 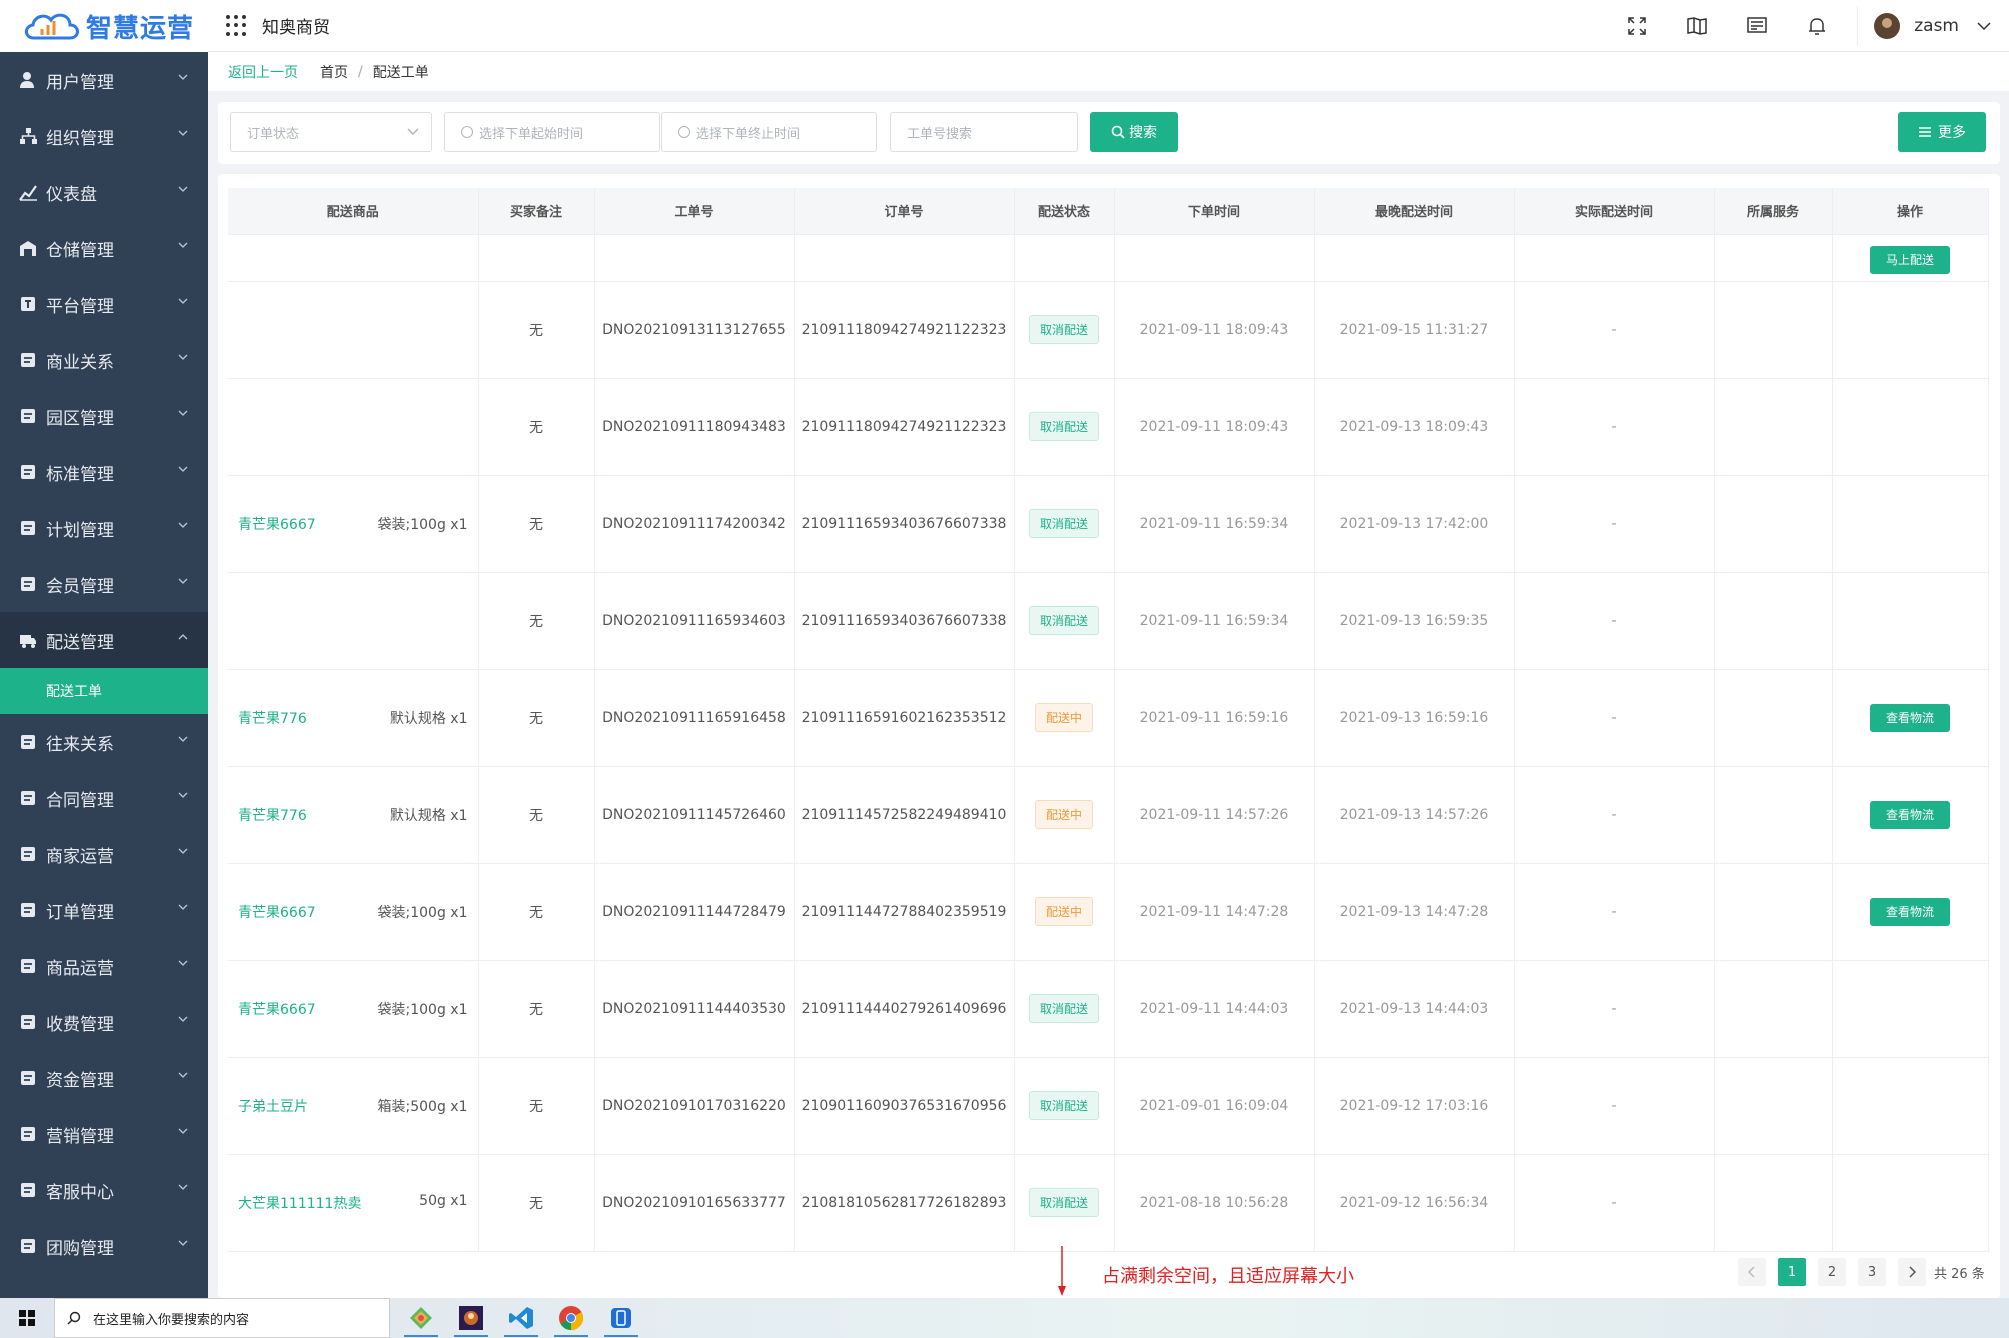 I want to click on sidebar-item-label: 平台管理, so click(x=80, y=306).